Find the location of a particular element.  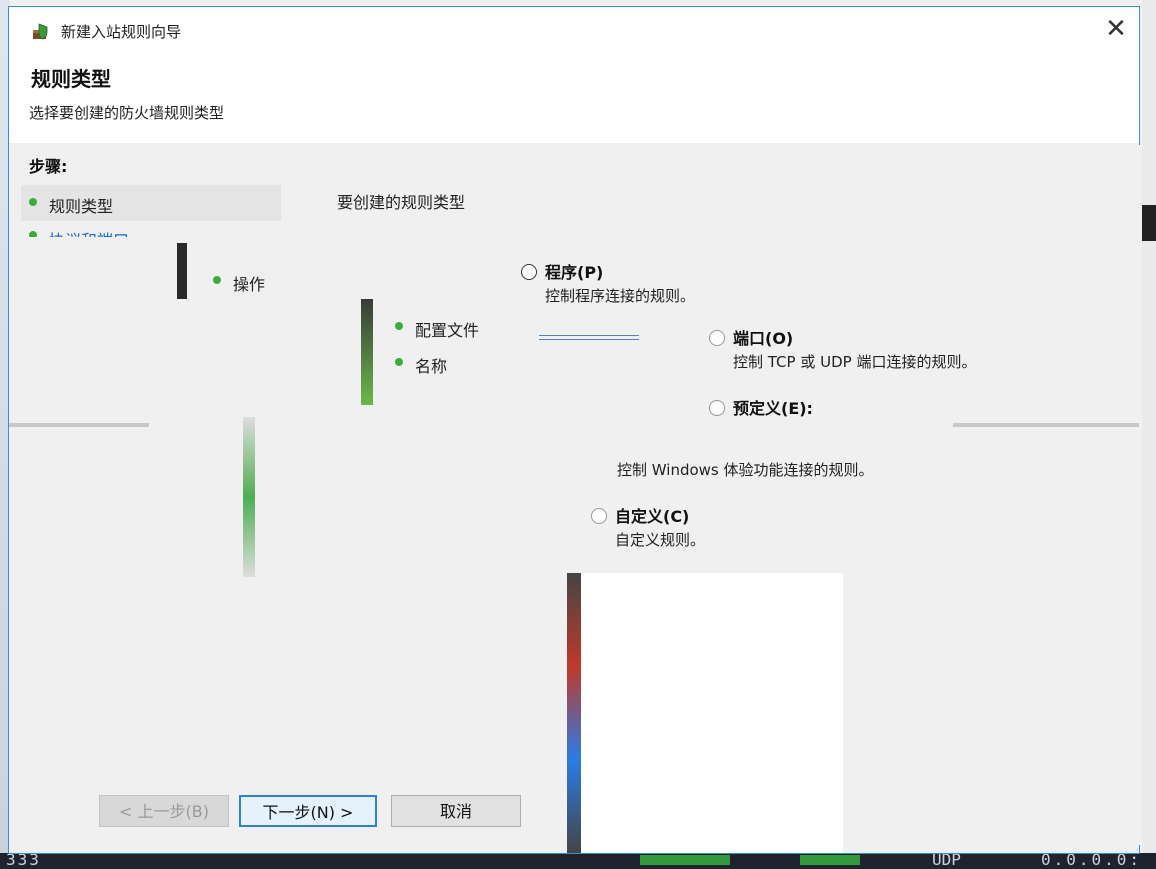

step-profile: 配置文件 is located at coordinates (462, 327).